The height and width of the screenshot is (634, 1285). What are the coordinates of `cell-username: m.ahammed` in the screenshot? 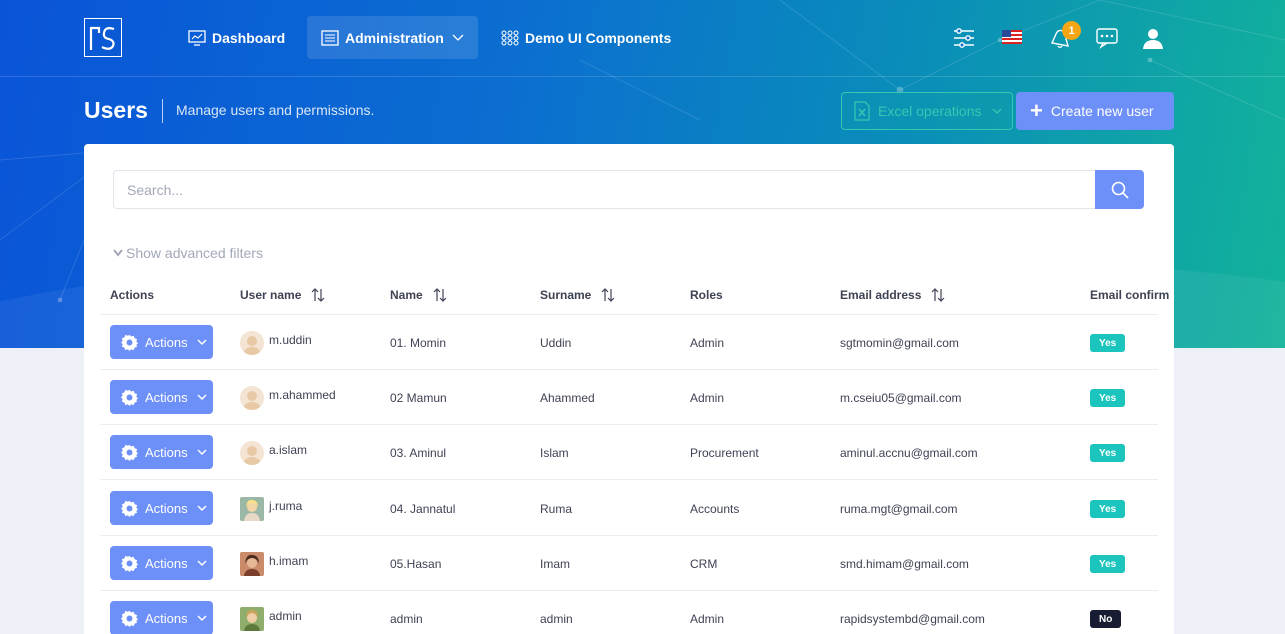 It's located at (302, 395).